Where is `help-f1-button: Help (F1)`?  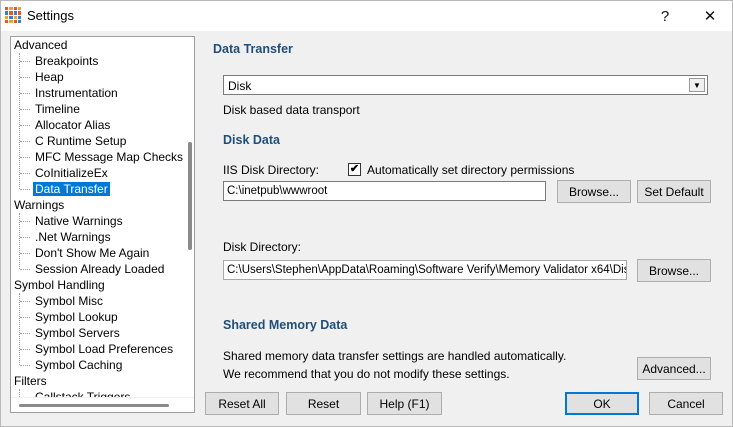 help-f1-button: Help (F1) is located at coordinates (404, 403).